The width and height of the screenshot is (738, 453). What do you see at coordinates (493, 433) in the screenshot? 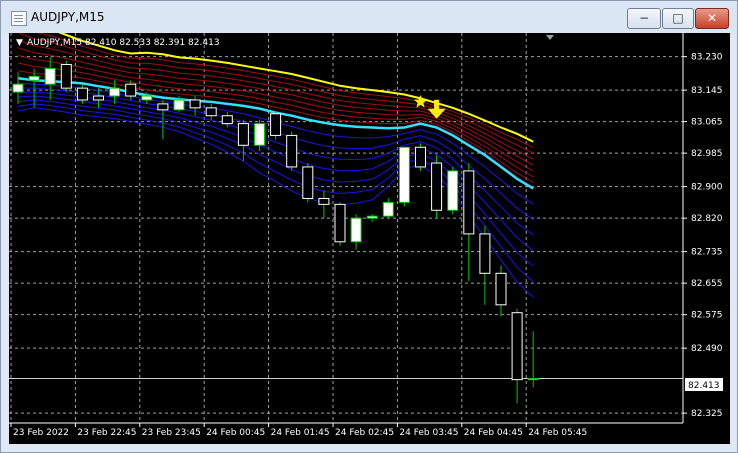
I see `x-tick-label: 24 Feb 04:45` at bounding box center [493, 433].